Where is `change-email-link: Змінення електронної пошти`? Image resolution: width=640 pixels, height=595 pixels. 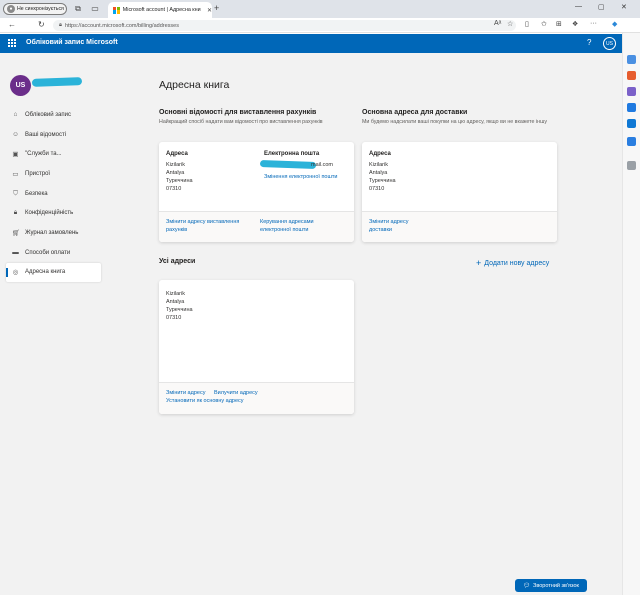 change-email-link: Змінення електронної пошти is located at coordinates (300, 177).